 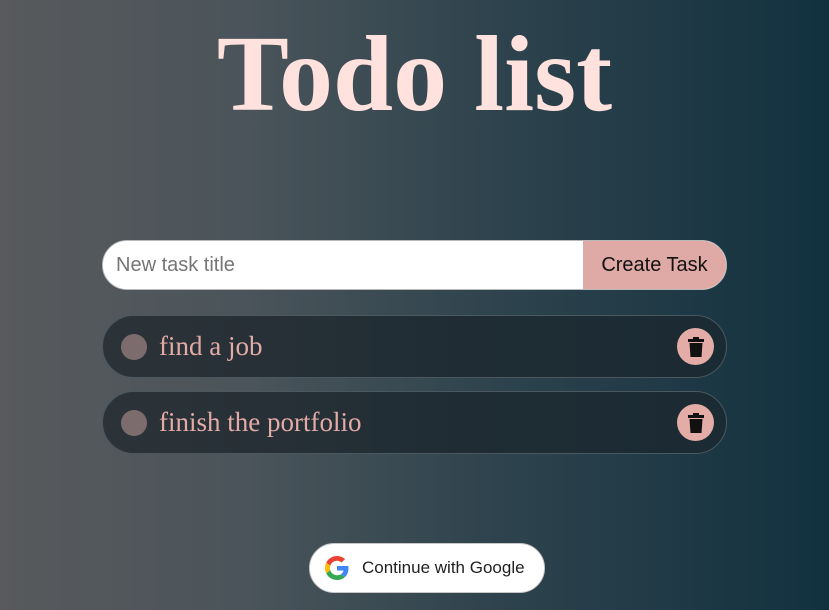 I want to click on task-title: finish the portfolio, so click(x=260, y=422).